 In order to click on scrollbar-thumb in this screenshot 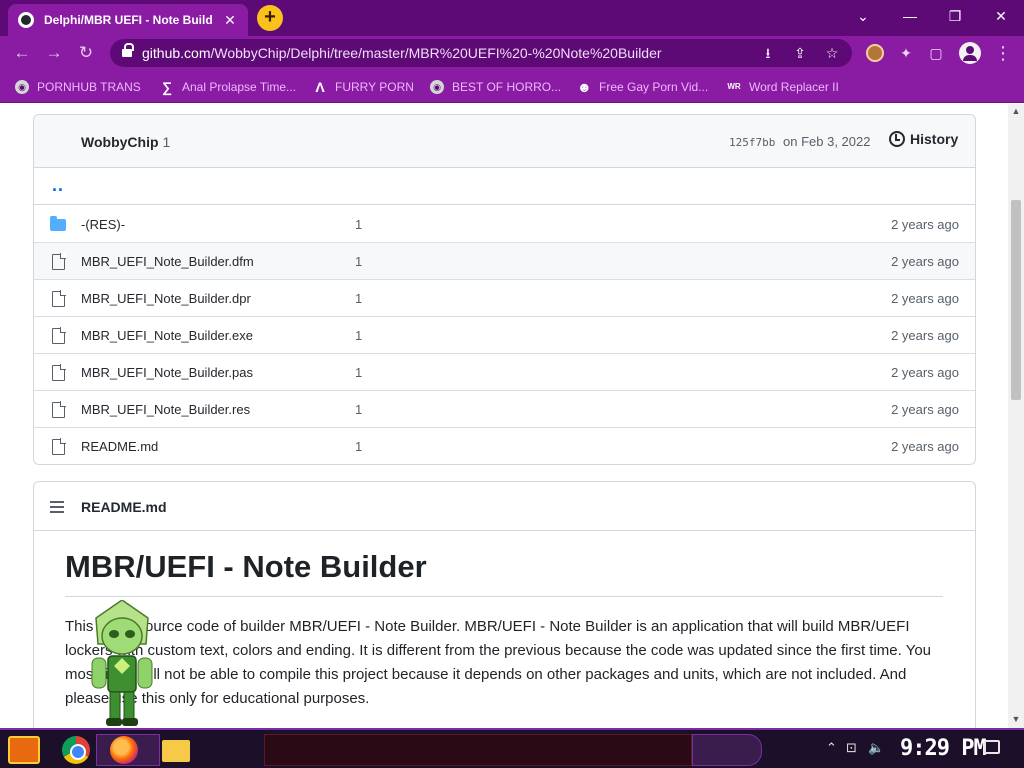, I will do `click(1016, 300)`.